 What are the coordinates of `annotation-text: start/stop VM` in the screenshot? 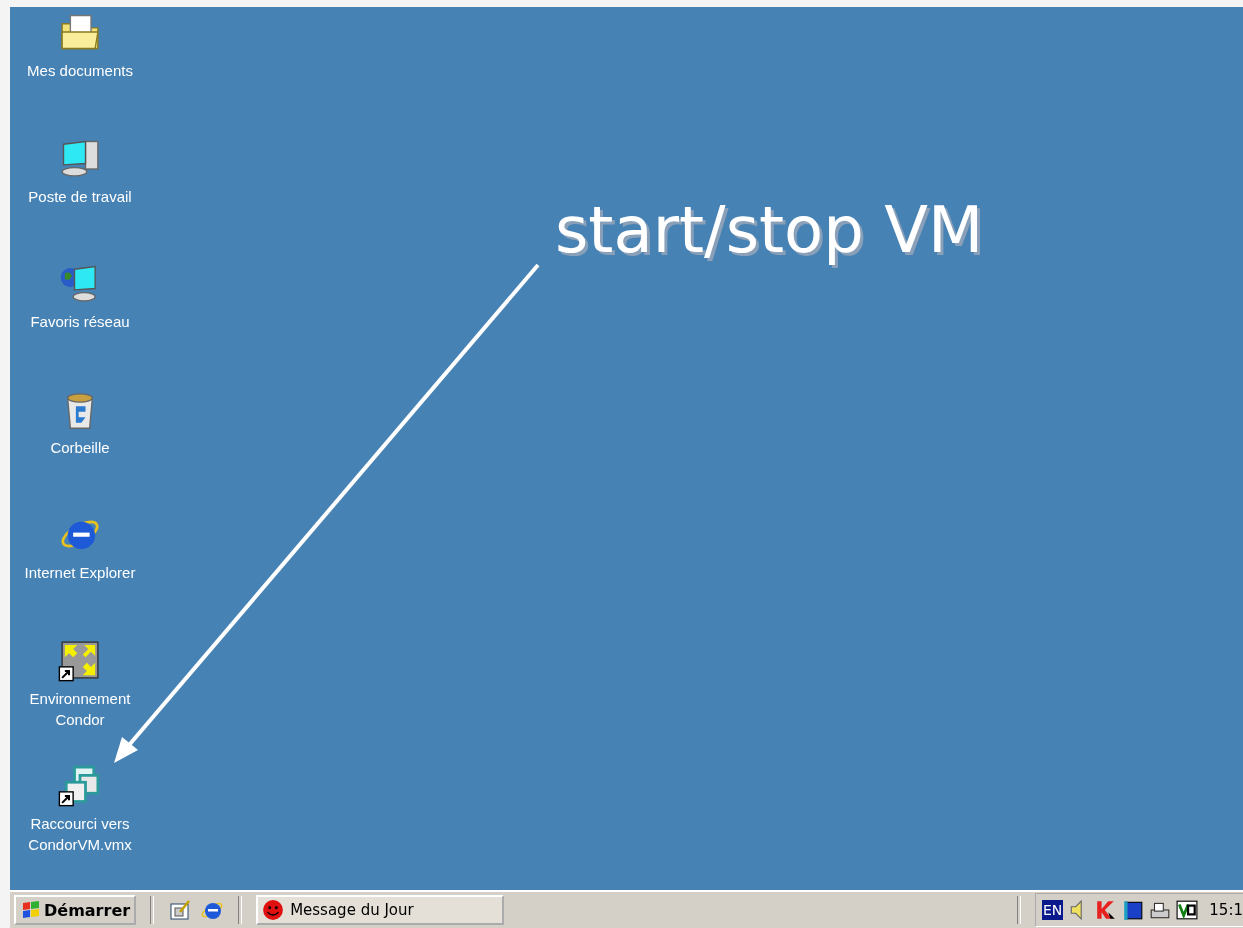 It's located at (769, 230).